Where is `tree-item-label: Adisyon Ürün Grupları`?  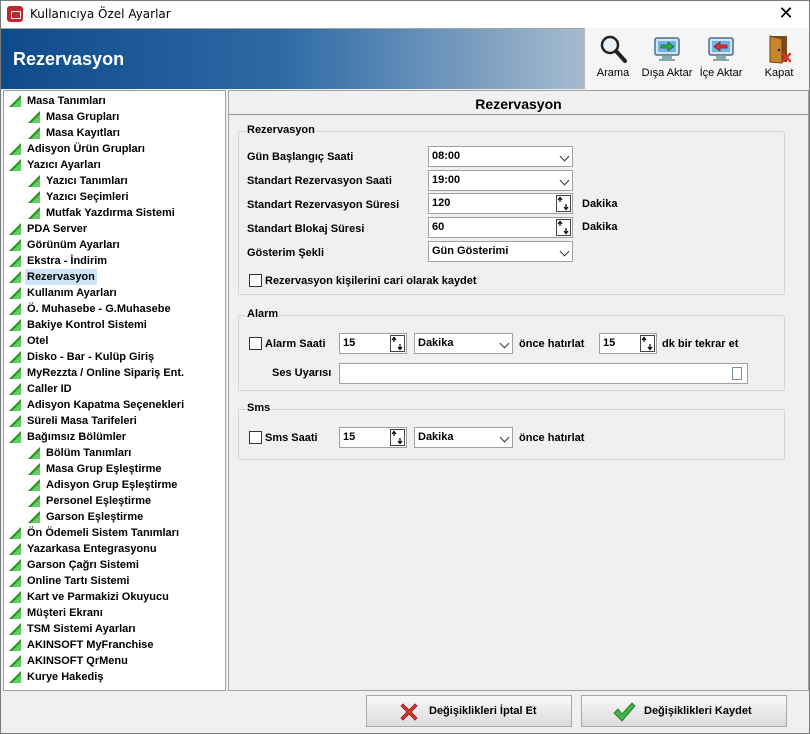
tree-item-label: Adisyon Ürün Grupları is located at coordinates (86, 149).